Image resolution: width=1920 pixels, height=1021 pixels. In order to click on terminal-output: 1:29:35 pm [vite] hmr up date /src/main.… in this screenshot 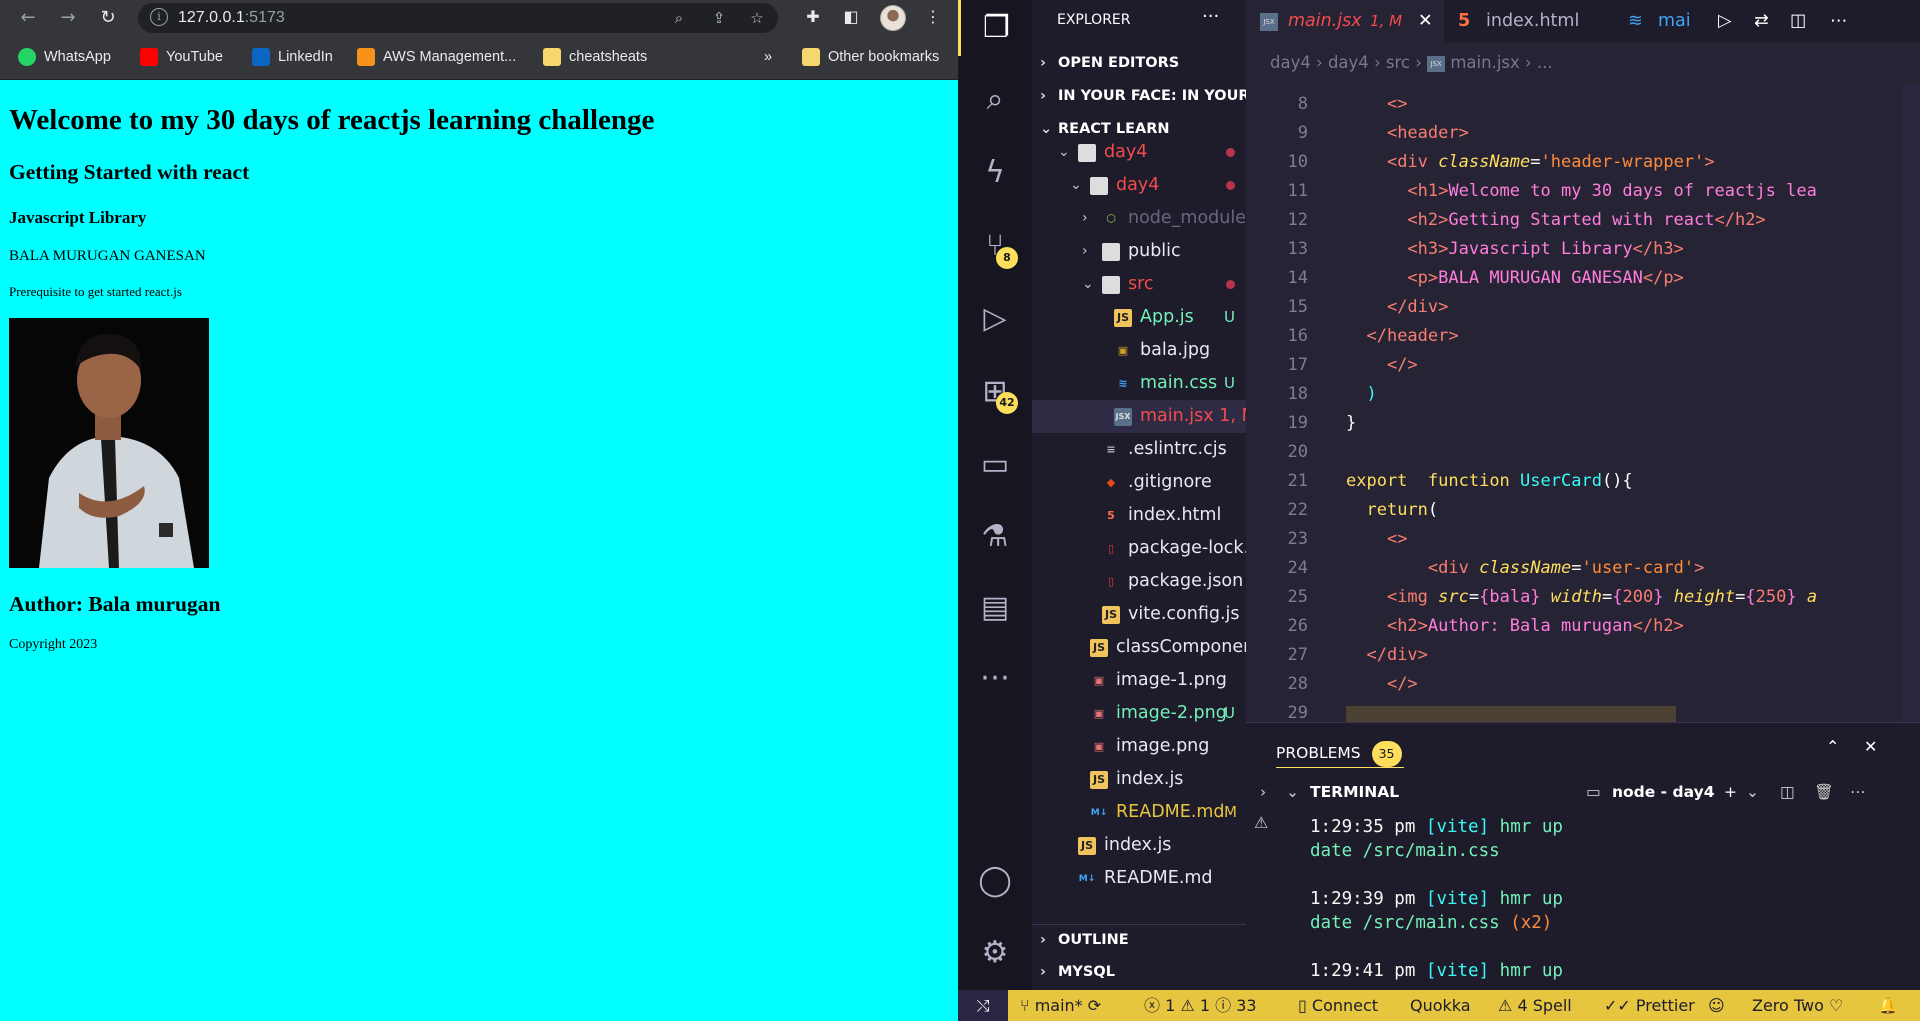, I will do `click(1436, 899)`.